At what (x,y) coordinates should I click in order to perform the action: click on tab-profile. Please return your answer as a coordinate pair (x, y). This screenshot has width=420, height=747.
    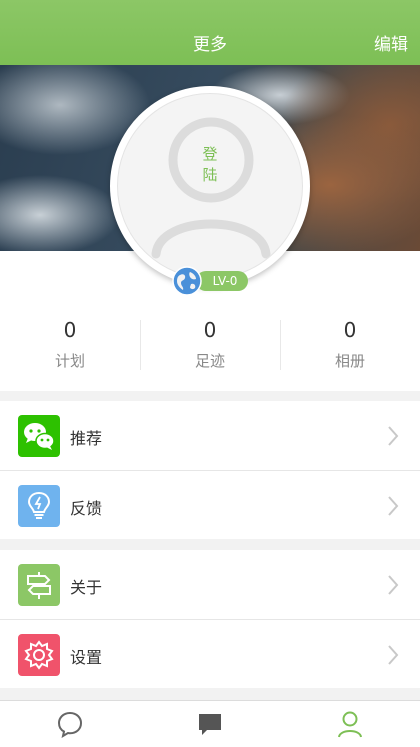
    Looking at the image, I should click on (350, 724).